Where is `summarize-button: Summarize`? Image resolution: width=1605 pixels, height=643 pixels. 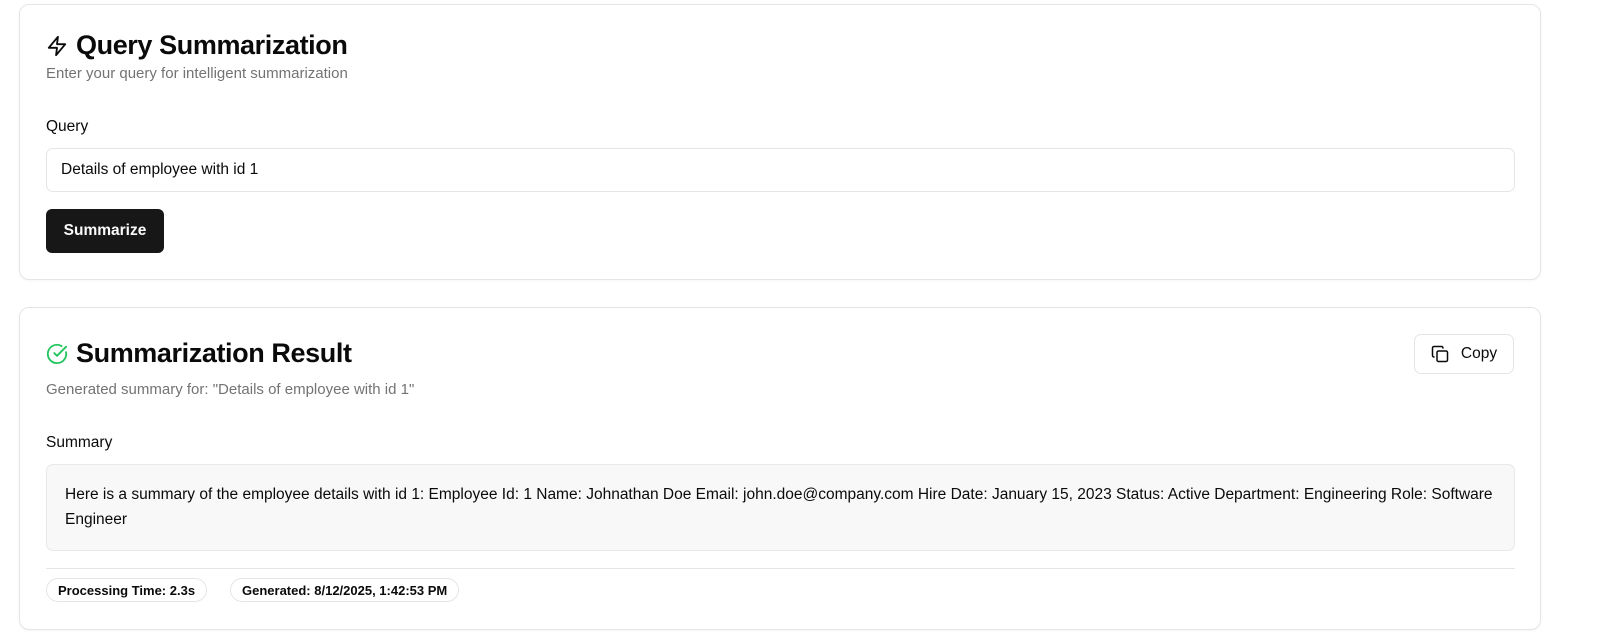 summarize-button: Summarize is located at coordinates (105, 231).